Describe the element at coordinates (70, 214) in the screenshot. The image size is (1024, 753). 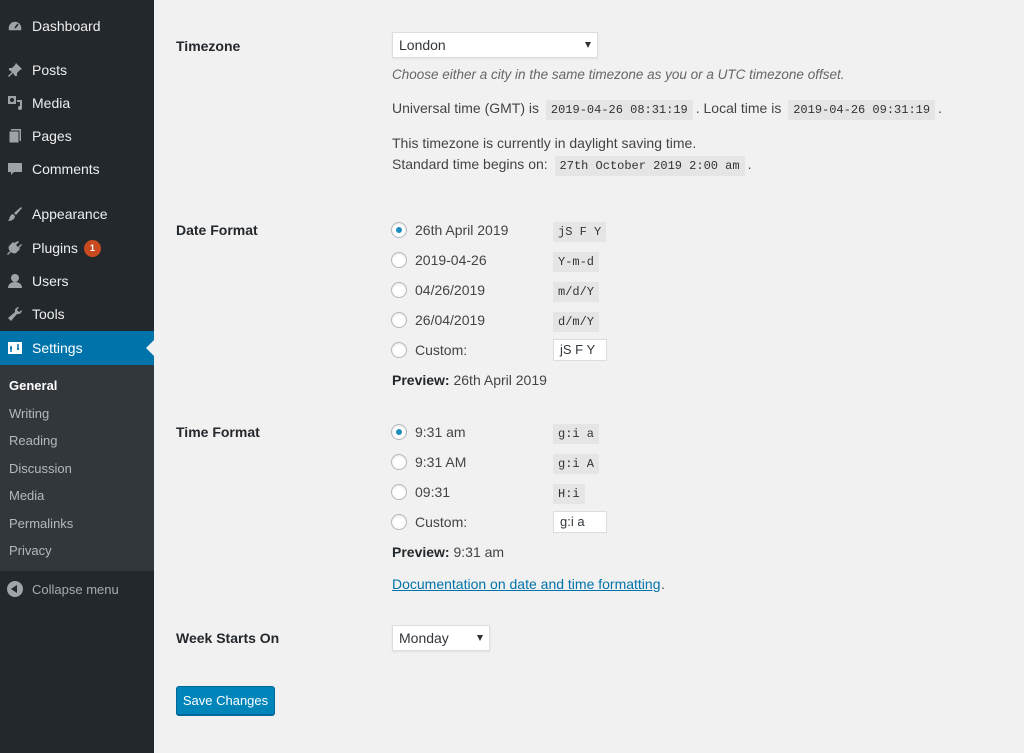
I see `sidebar-item-label: Appearance` at that location.